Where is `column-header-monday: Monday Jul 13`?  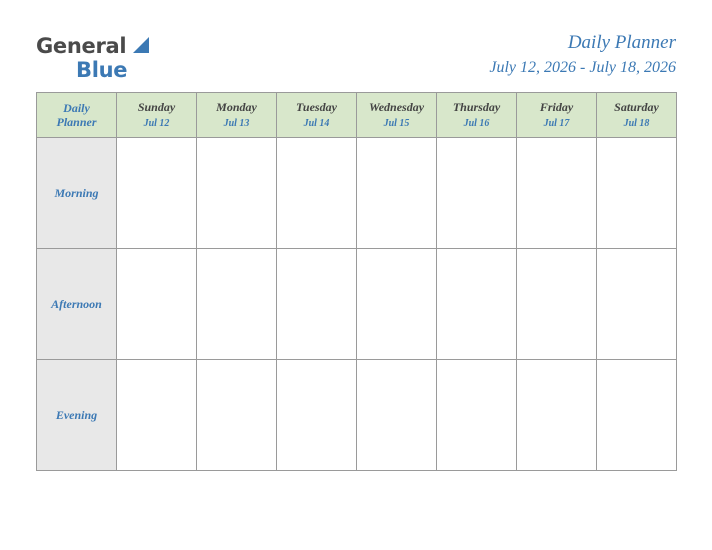
column-header-monday: Monday Jul 13 is located at coordinates (236, 115).